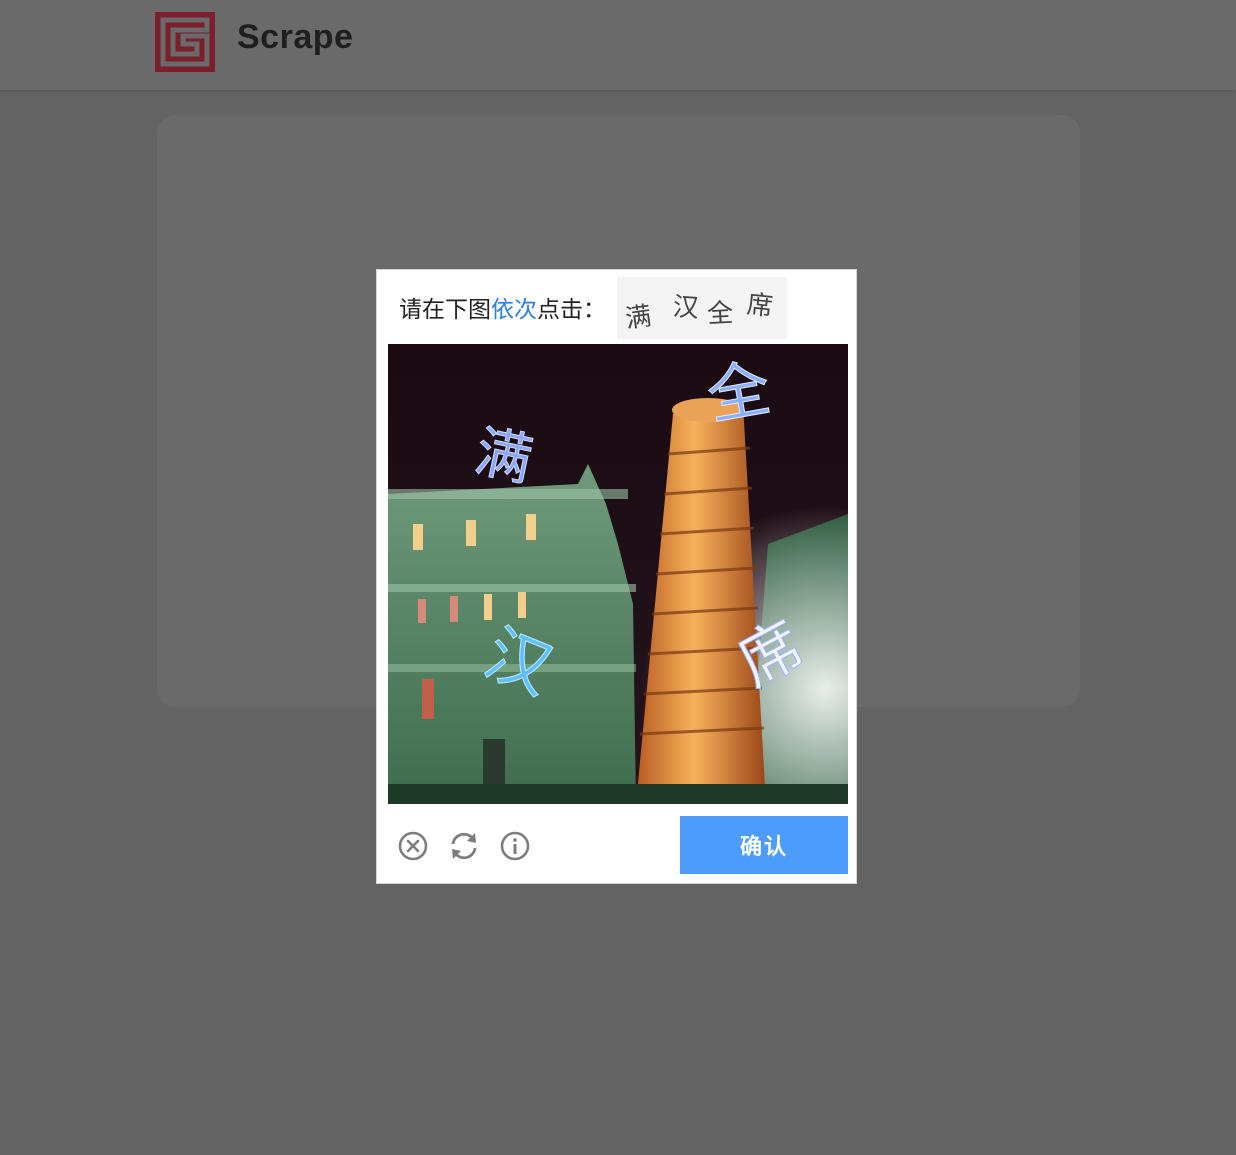  Describe the element at coordinates (445, 310) in the screenshot. I see `prompt-prefix: 请在下图` at that location.